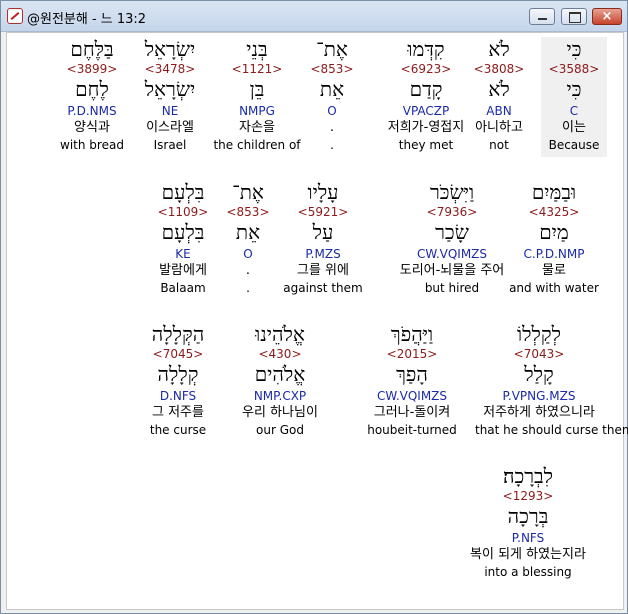  I want to click on english-gloss: houbeit-turned, so click(412, 430).